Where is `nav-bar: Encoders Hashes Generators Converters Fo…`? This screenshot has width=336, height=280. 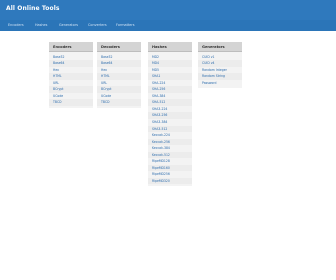
nav-bar: Encoders Hashes Generators Converters Fo… is located at coordinates (168, 25).